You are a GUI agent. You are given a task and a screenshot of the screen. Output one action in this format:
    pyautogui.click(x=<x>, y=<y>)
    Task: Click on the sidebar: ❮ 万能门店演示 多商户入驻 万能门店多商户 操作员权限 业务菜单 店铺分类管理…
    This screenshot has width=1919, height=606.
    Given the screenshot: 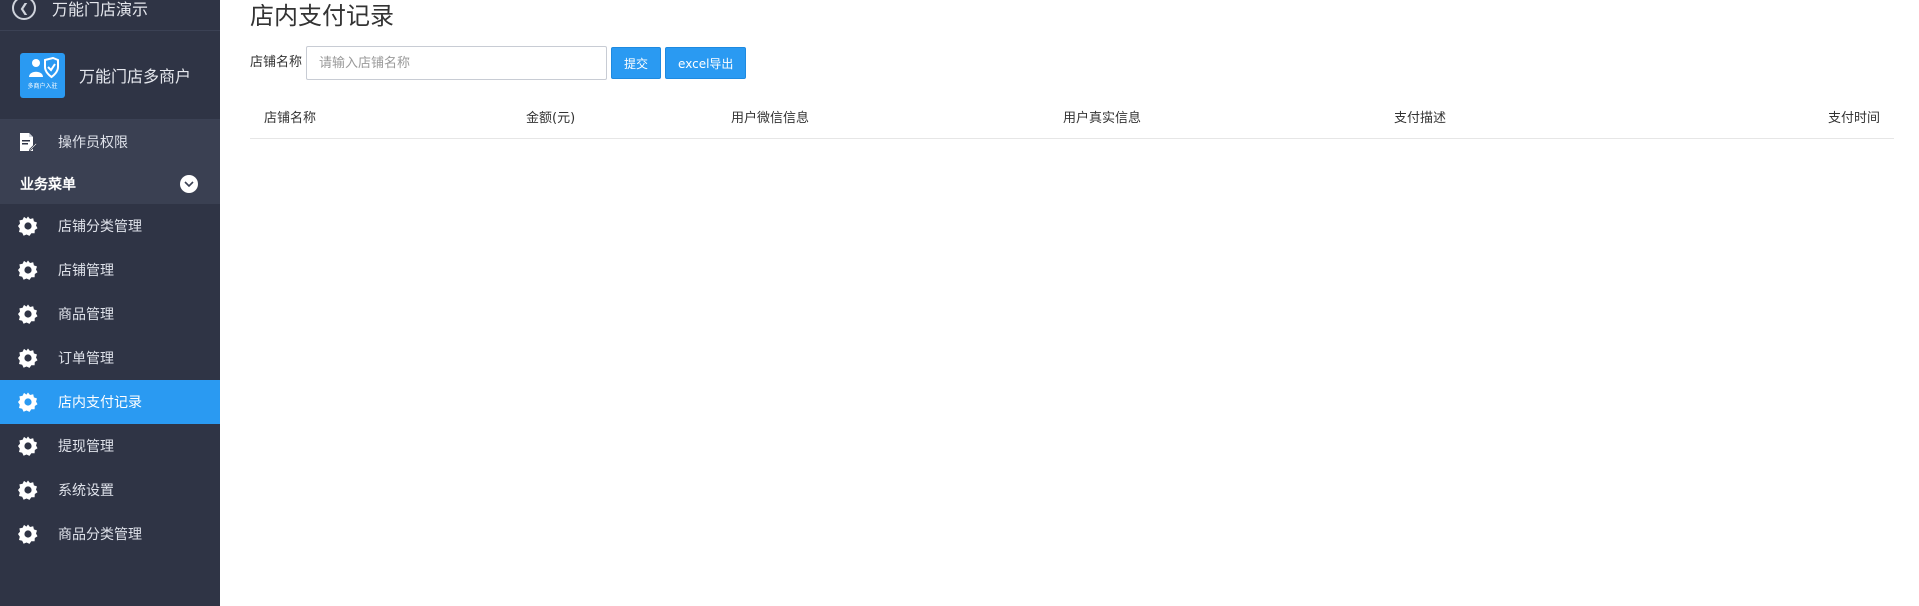 What is the action you would take?
    pyautogui.click(x=110, y=303)
    